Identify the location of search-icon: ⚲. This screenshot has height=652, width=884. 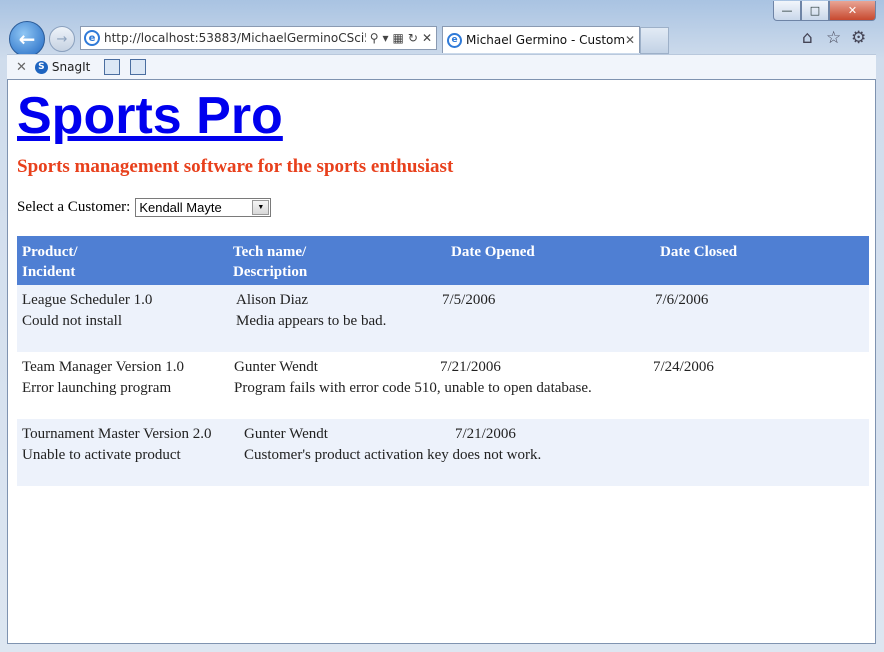
(374, 38).